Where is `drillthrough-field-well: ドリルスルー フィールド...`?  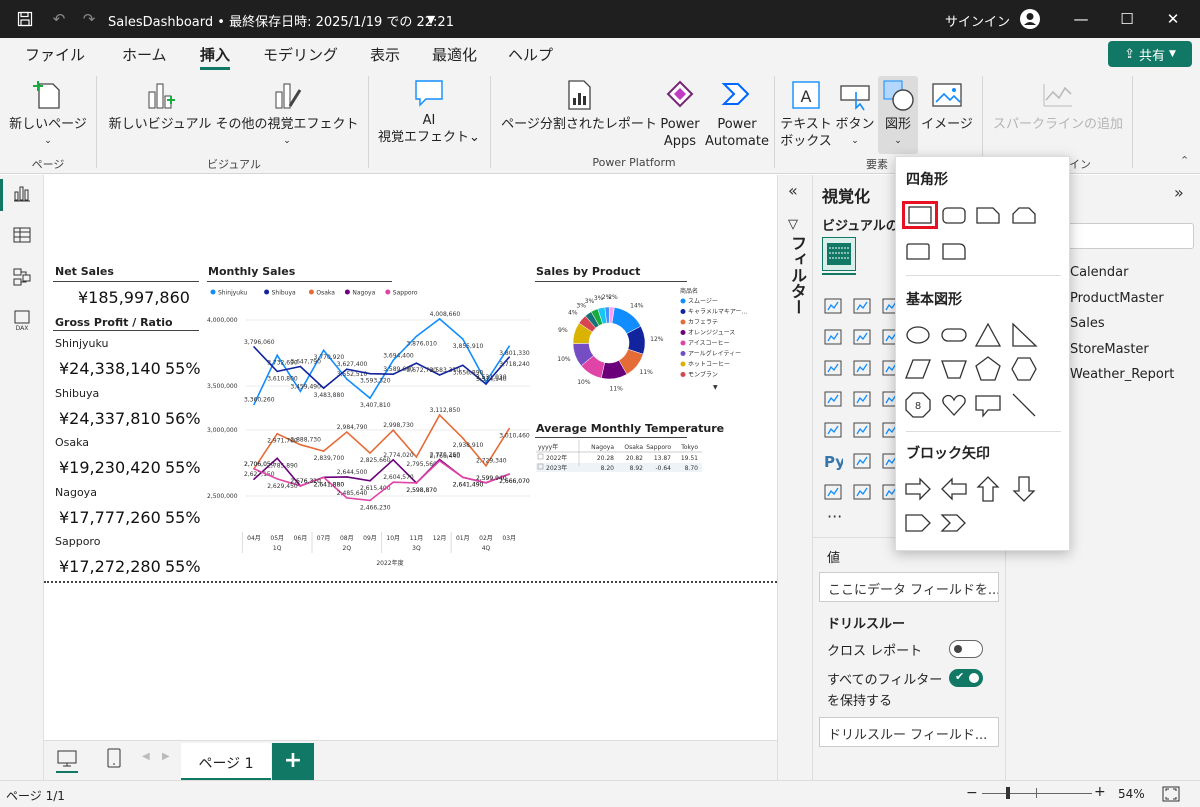
drillthrough-field-well: ドリルスルー フィールド... is located at coordinates (909, 732).